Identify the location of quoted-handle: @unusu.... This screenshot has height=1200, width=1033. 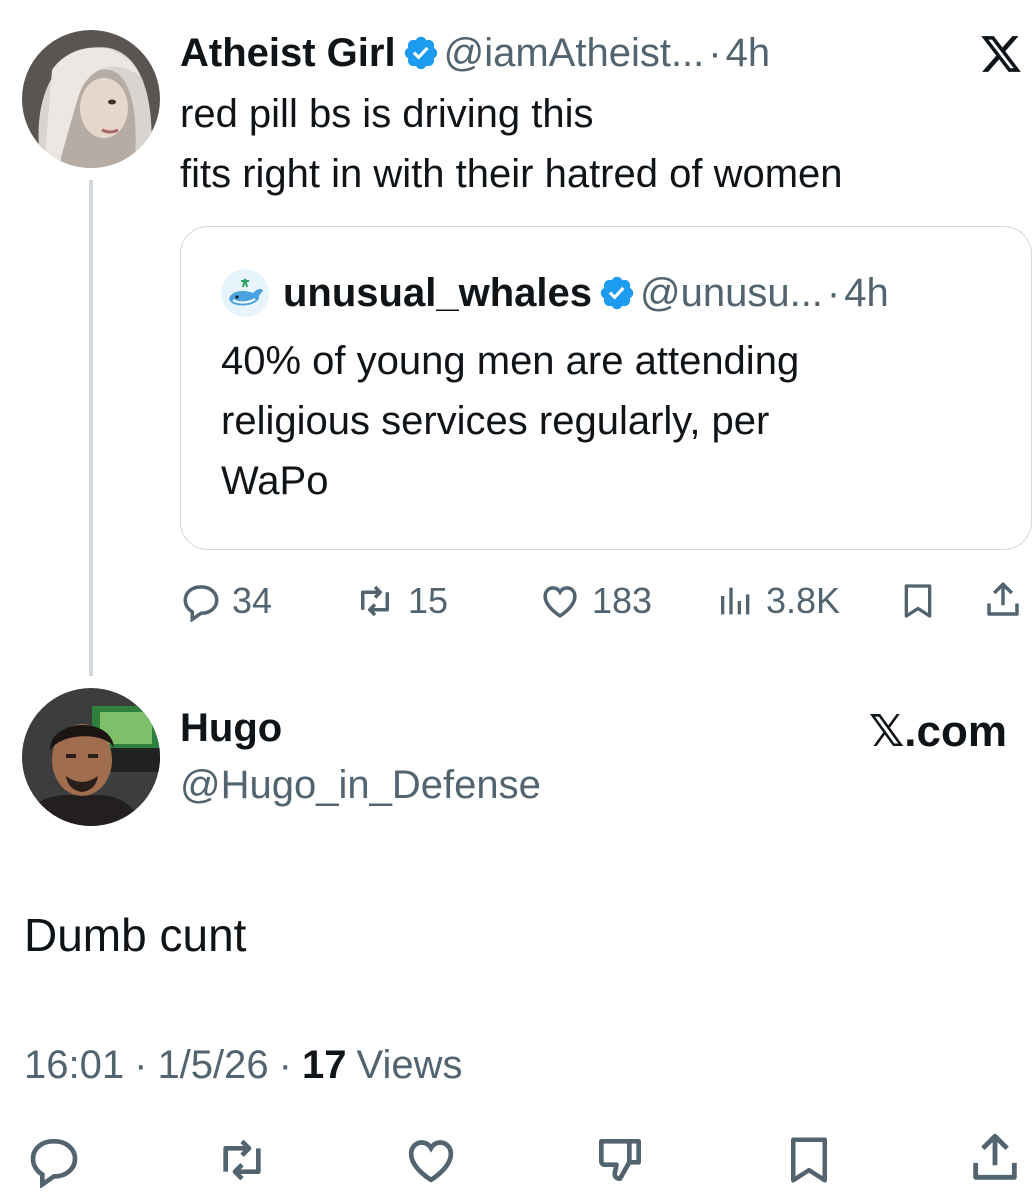
(731, 293).